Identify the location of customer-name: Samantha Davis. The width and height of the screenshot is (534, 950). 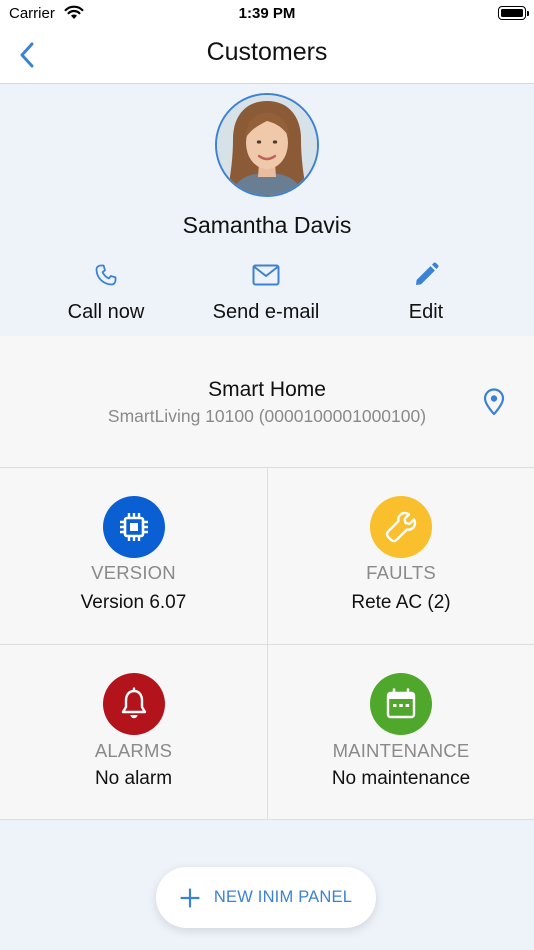
(267, 225).